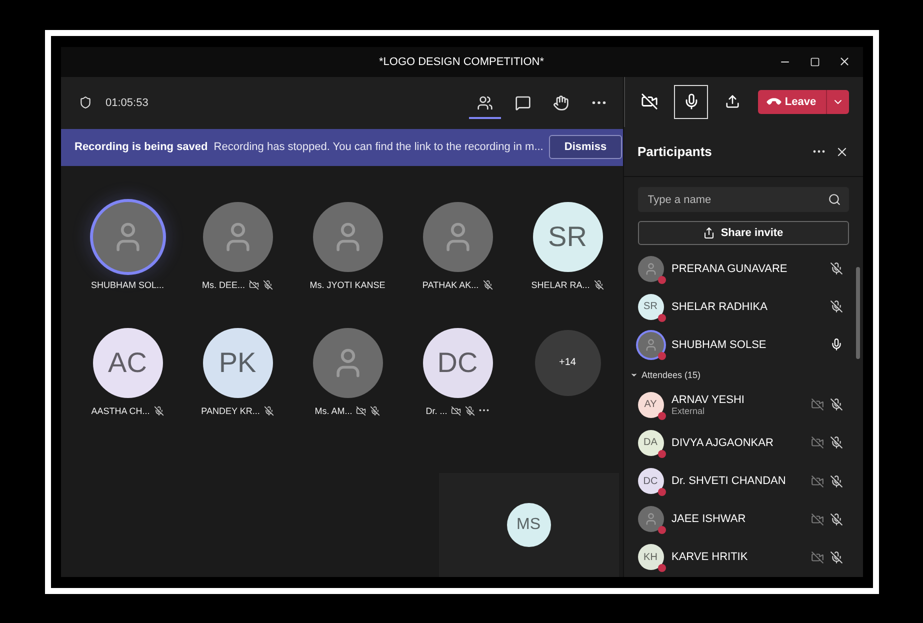 This screenshot has width=923, height=623. What do you see at coordinates (127, 102) in the screenshot?
I see `meeting-timer: 01:05:53` at bounding box center [127, 102].